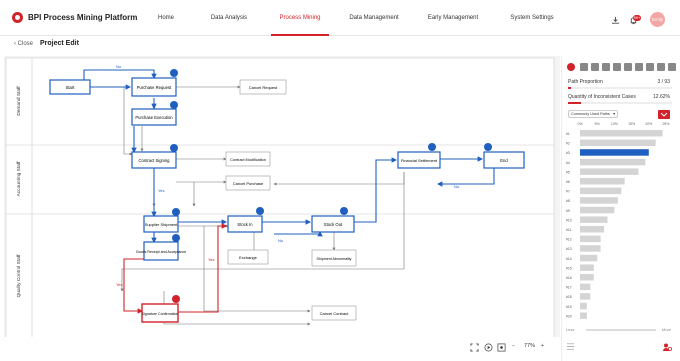 Image resolution: width=680 pixels, height=361 pixels. I want to click on path-row-label: #6, so click(568, 182).